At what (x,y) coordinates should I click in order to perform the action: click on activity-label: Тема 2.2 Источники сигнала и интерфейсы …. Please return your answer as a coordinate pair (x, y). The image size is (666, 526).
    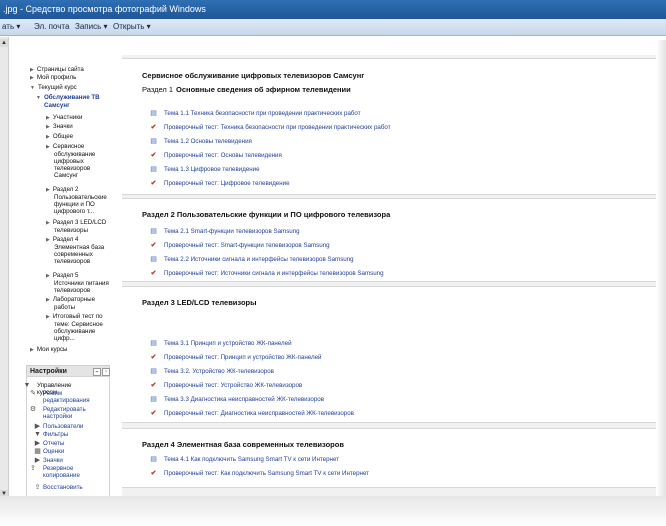
    Looking at the image, I should click on (259, 259).